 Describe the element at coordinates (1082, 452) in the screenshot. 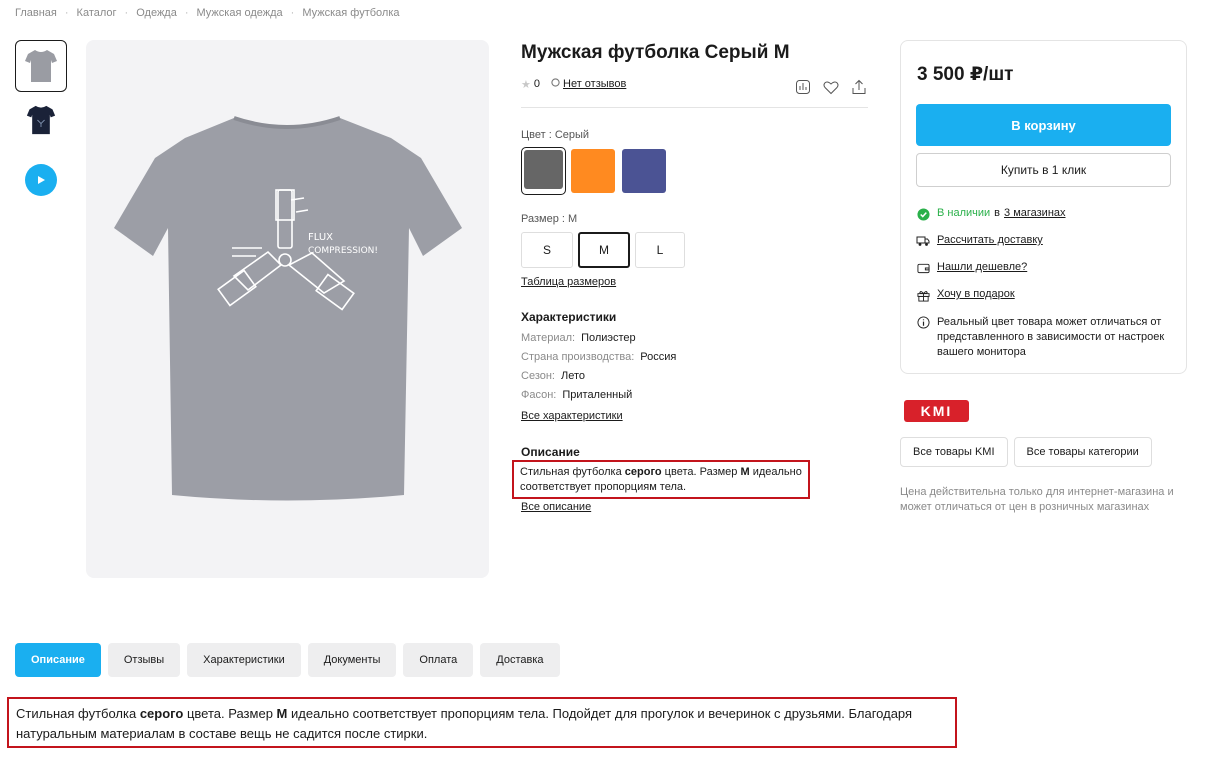

I see `all-category-products-button: Все товары категории` at that location.